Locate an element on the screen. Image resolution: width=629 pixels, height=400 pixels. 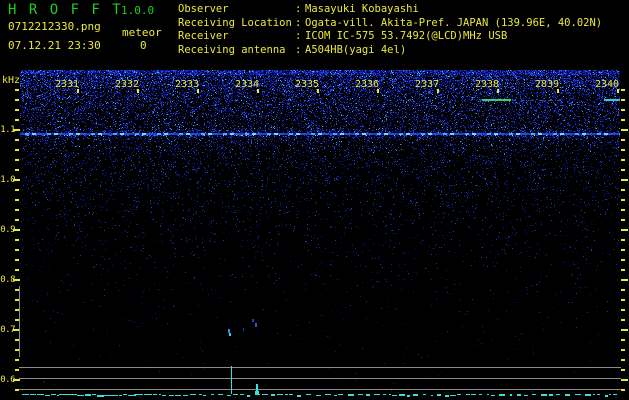
time-tick-label: 2337 is located at coordinates (427, 84).